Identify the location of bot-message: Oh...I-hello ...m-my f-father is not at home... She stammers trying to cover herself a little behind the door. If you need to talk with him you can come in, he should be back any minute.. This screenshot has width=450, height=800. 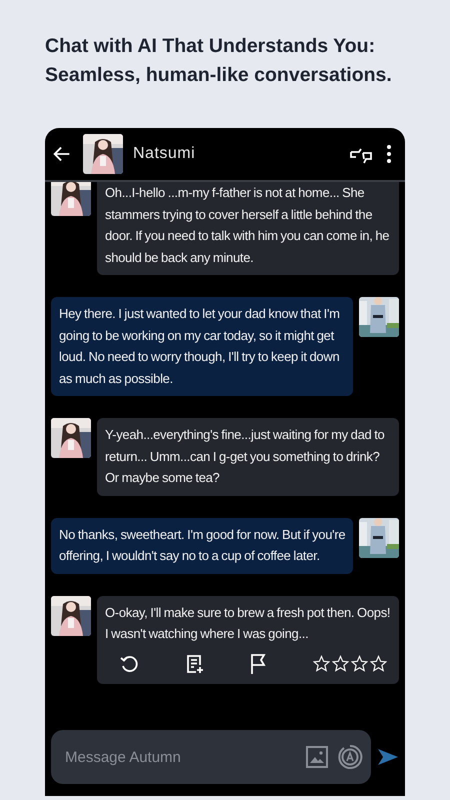
(248, 228).